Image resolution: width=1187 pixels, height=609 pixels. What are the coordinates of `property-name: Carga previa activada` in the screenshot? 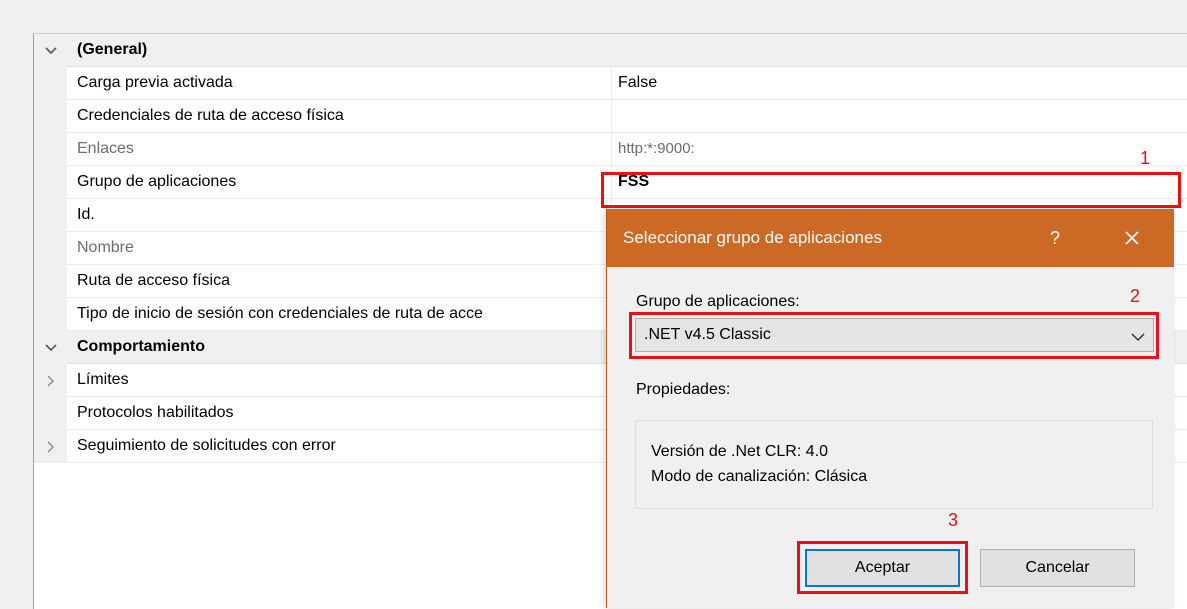 It's located at (155, 82).